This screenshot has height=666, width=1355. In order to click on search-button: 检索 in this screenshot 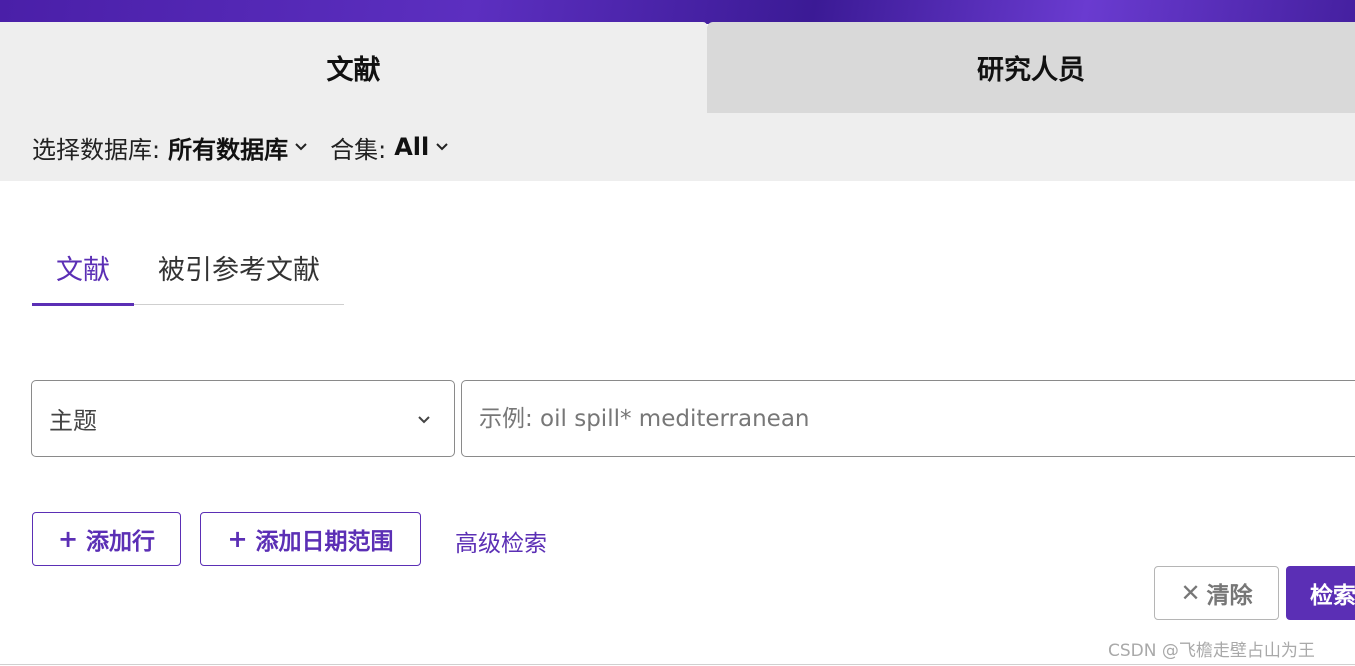, I will do `click(1320, 593)`.